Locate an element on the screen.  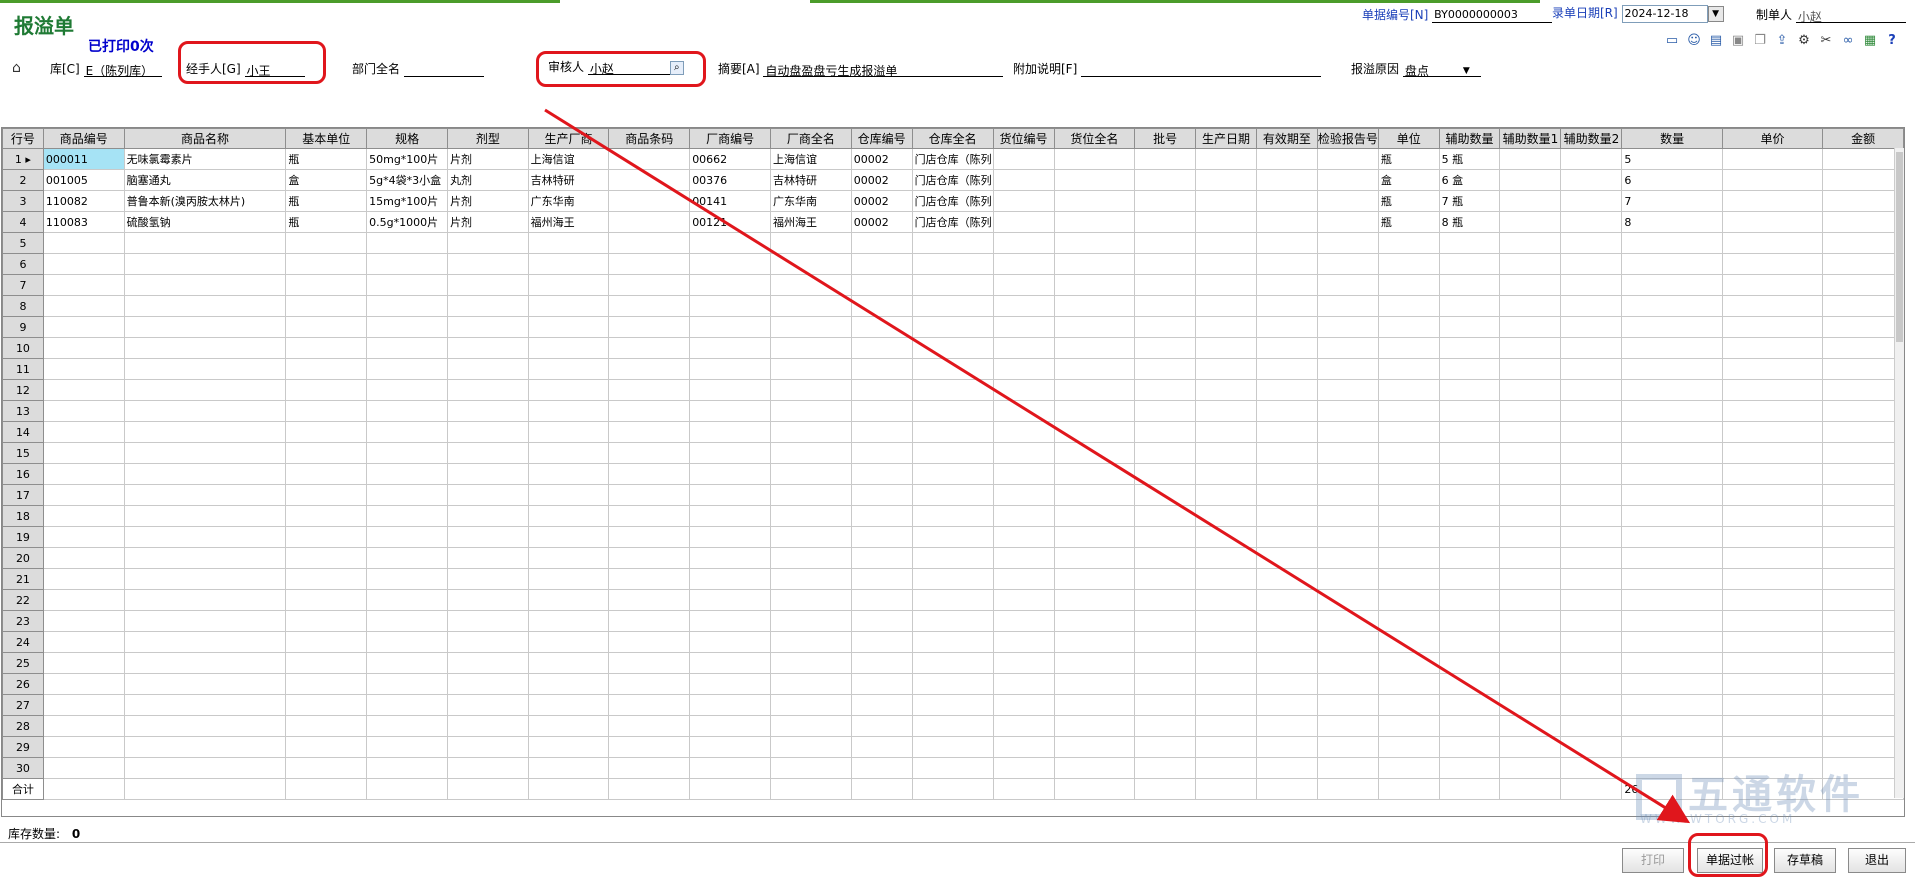
column-header: 厂商全名 is located at coordinates (810, 138).